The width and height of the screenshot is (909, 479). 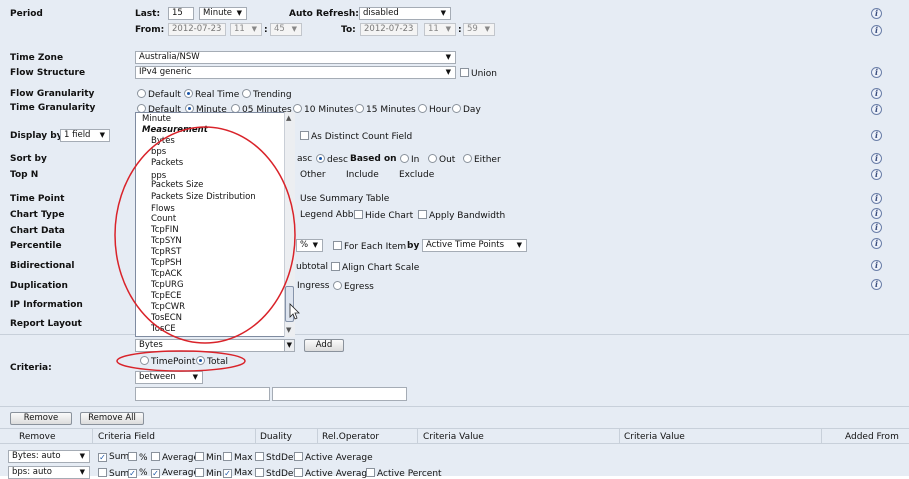 I want to click on tg-hour: Hour, so click(x=434, y=109).